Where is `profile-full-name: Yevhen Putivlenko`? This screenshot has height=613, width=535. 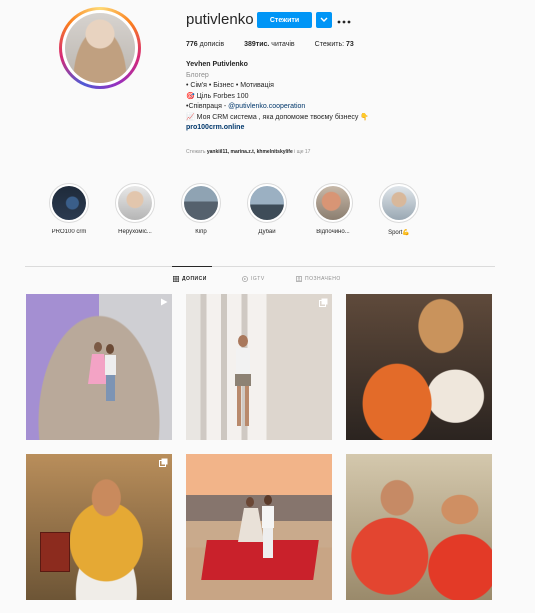 profile-full-name: Yevhen Putivlenko is located at coordinates (217, 64).